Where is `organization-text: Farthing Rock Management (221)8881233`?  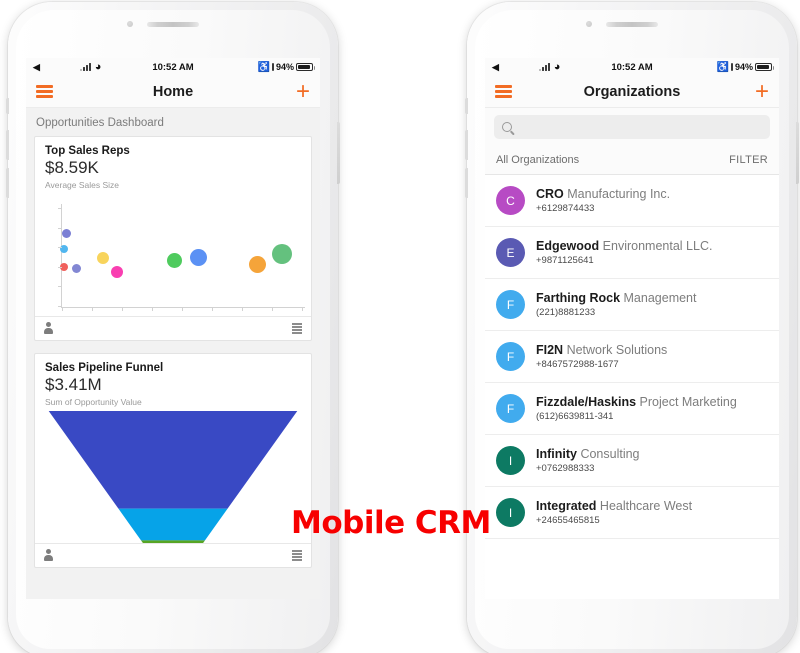
organization-text: Farthing Rock Management (221)8881233 is located at coordinates (616, 304).